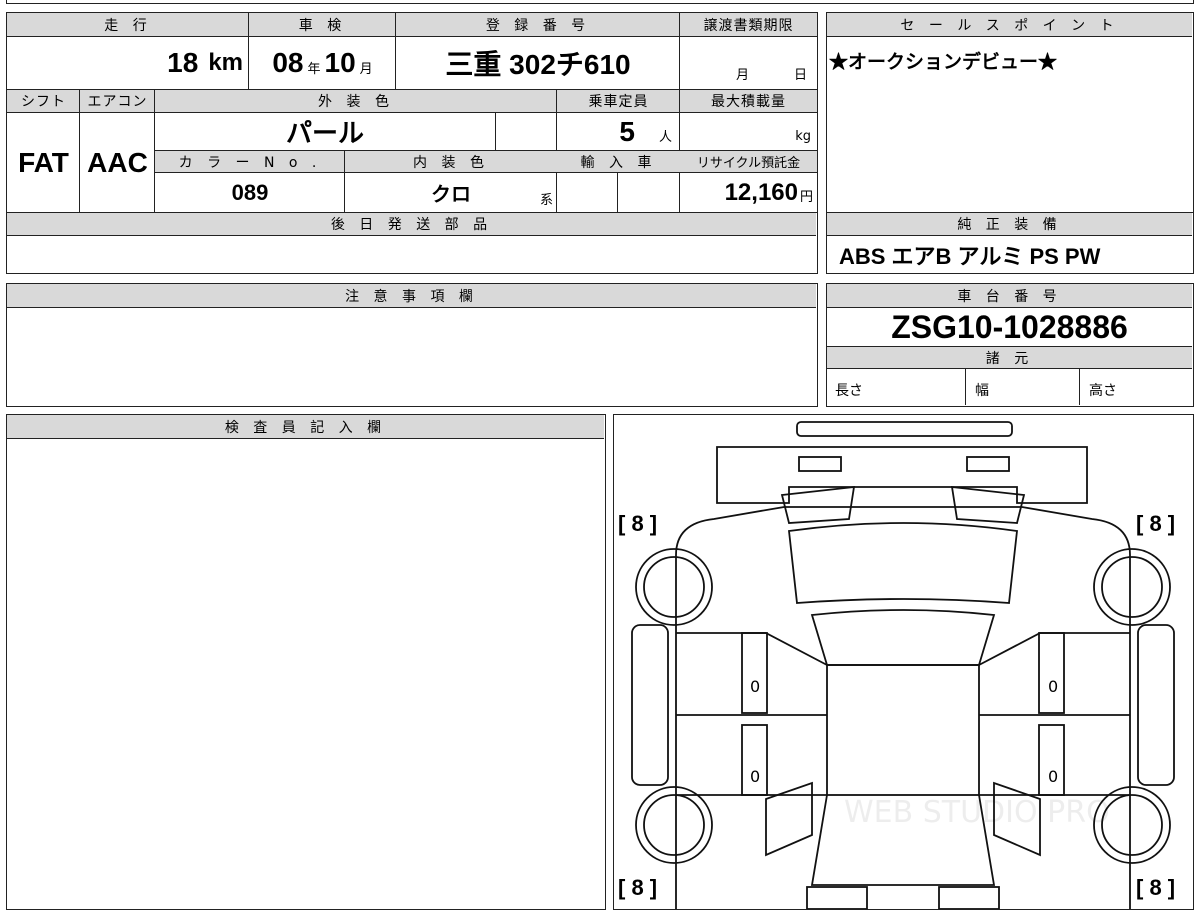 The width and height of the screenshot is (1200, 910). I want to click on spec-height-label: 高さ, so click(1103, 391).